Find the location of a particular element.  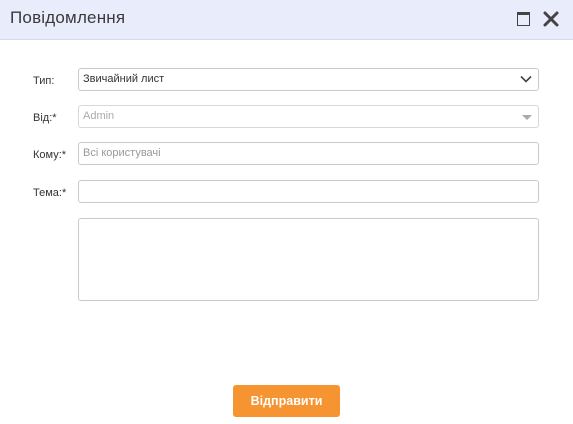

dialog-title: Повідомлення is located at coordinates (68, 17).